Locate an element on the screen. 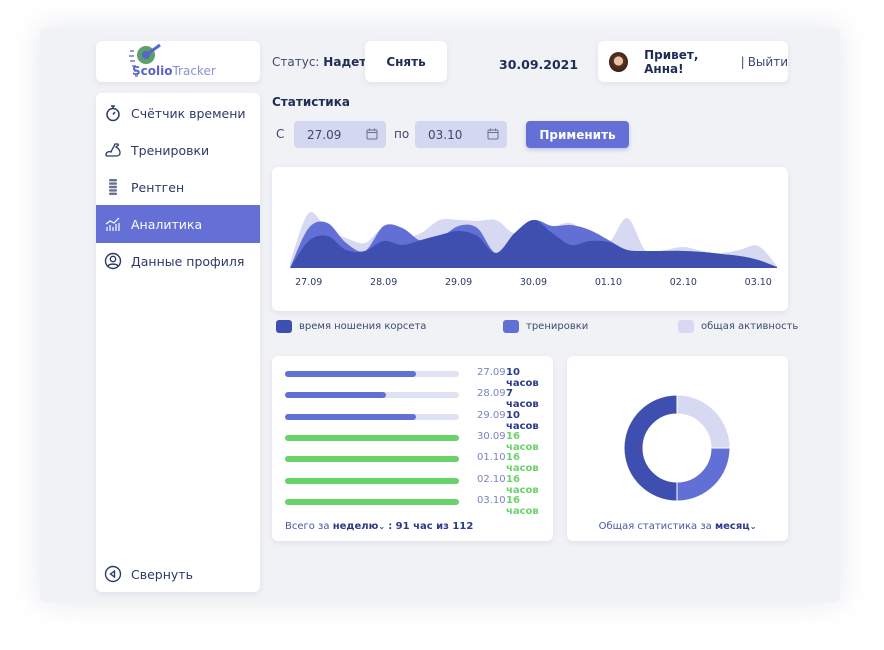  sidebar-item-label: Аналитика is located at coordinates (167, 224).